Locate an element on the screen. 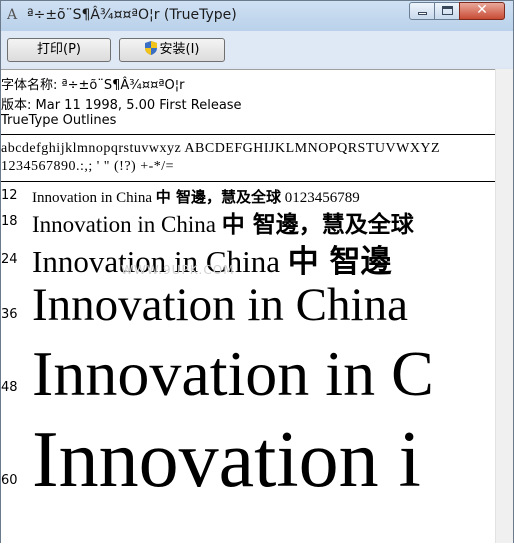 The image size is (514, 544). sample-line: Innovation i is located at coordinates (226, 460).